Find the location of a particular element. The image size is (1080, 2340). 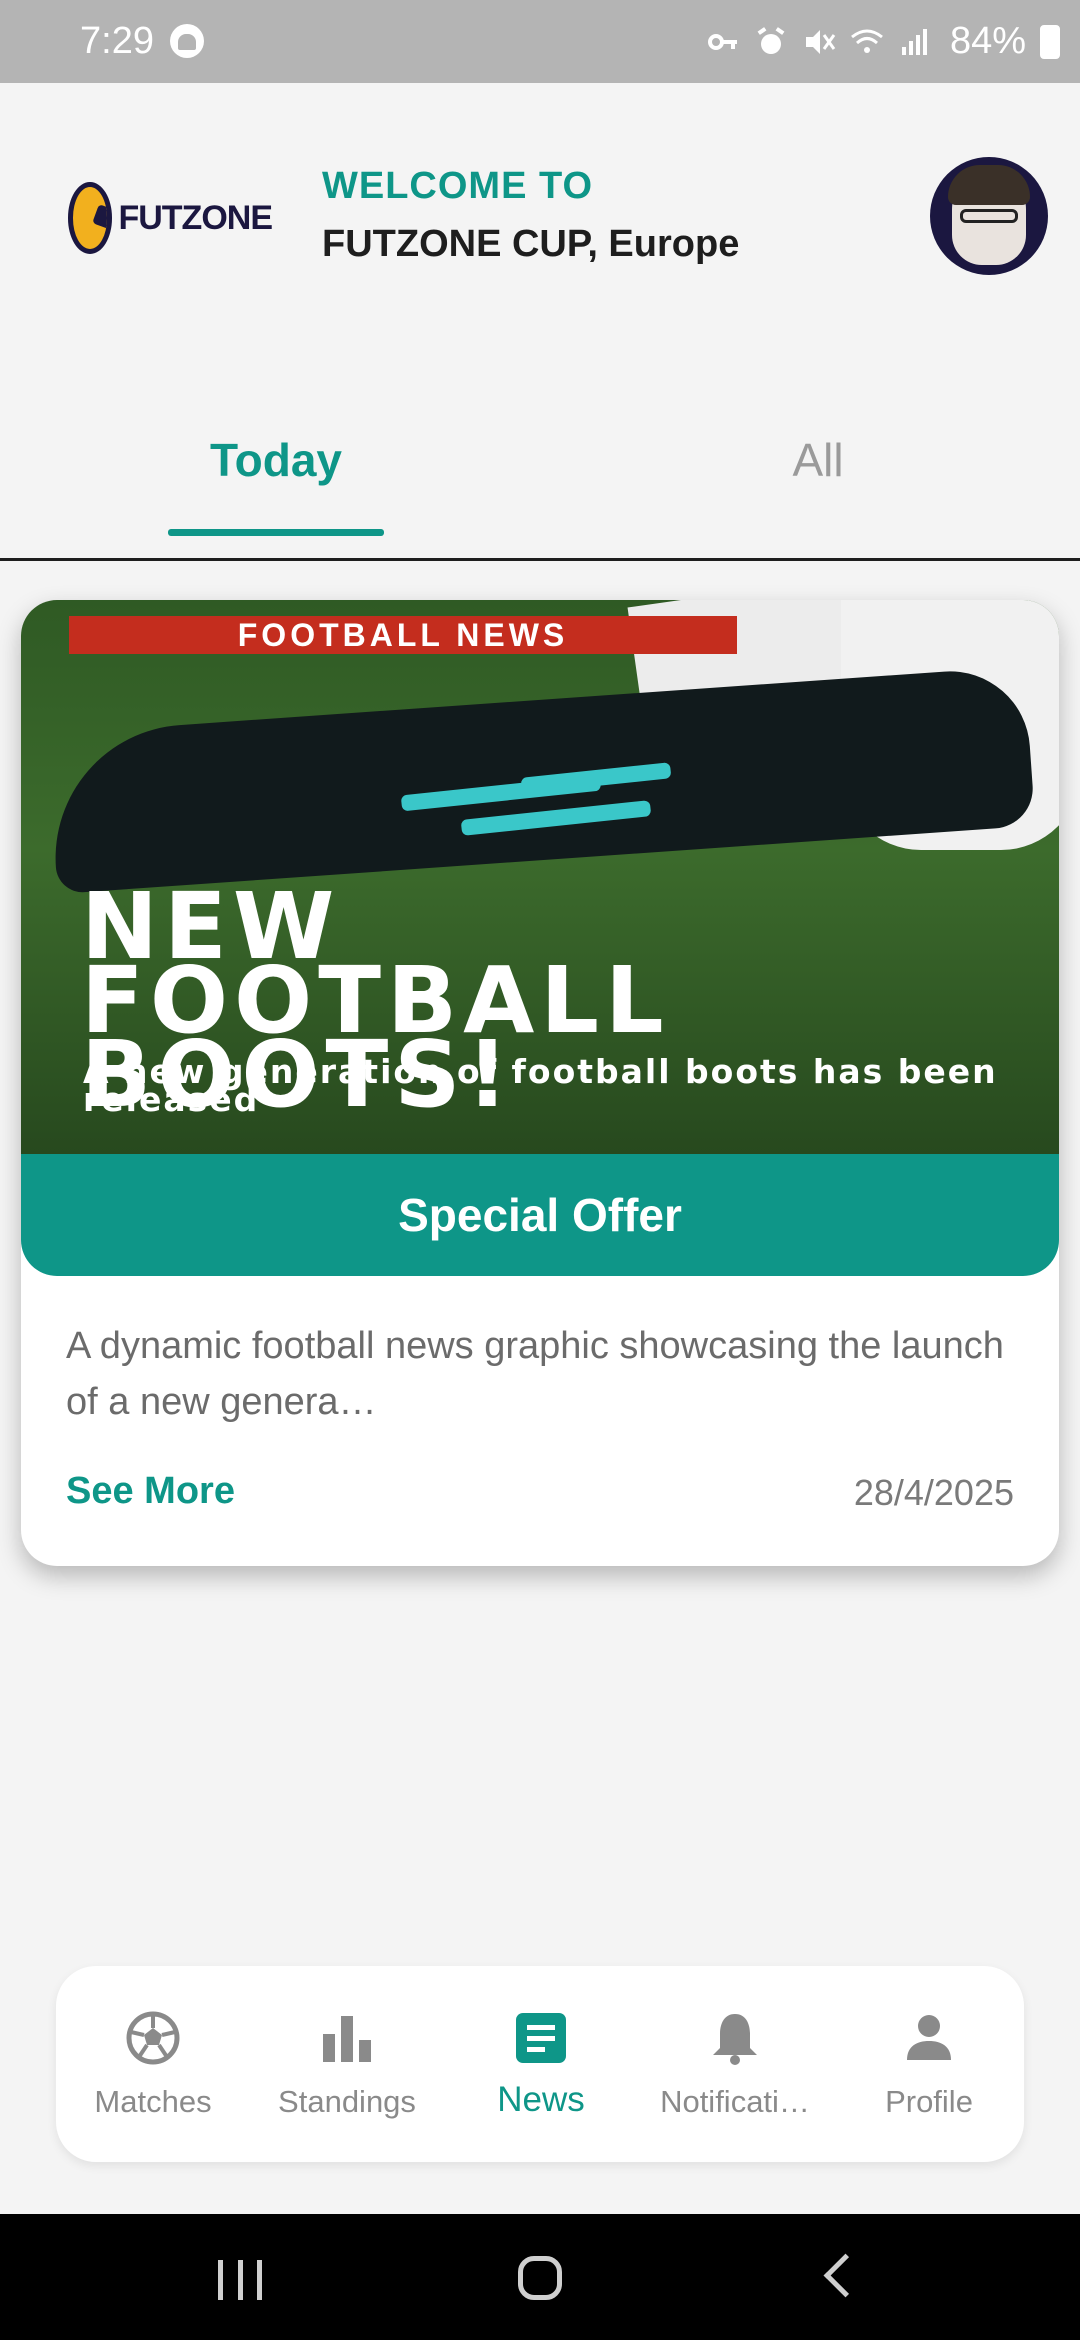

nav-item-matches: Matches is located at coordinates (153, 2064).